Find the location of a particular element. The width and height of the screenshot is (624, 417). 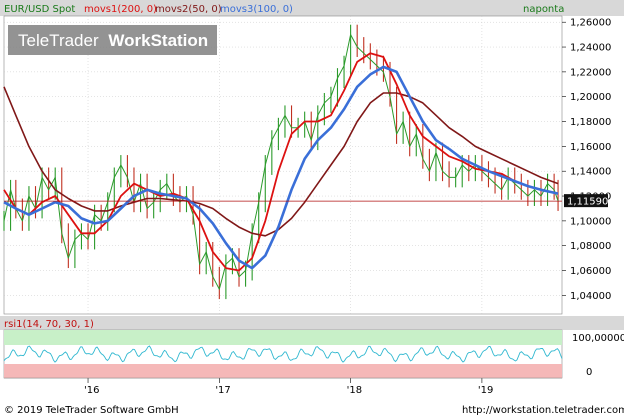

header-indicator-ma100: movs3(100, 0) is located at coordinates (256, 9).